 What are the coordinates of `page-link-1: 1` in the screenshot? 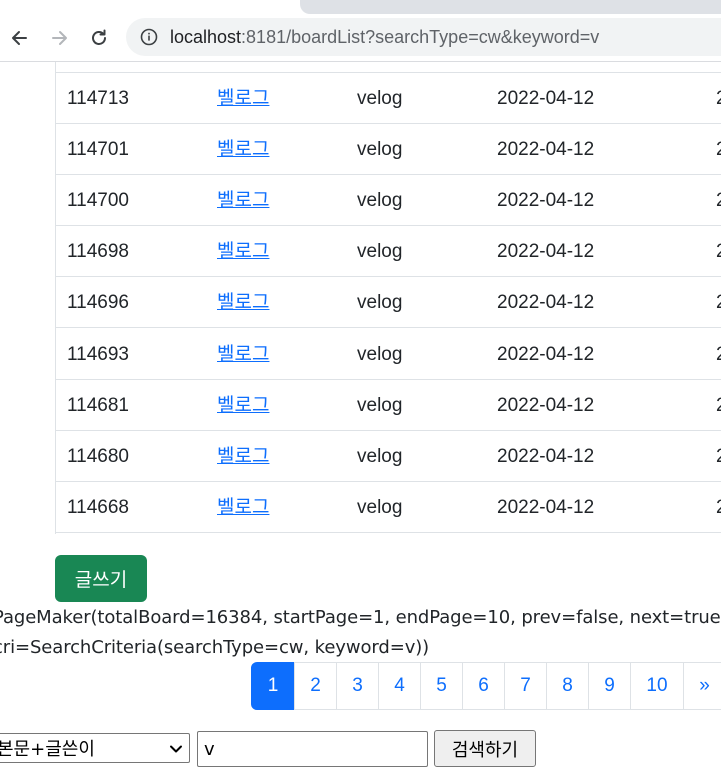 It's located at (273, 686).